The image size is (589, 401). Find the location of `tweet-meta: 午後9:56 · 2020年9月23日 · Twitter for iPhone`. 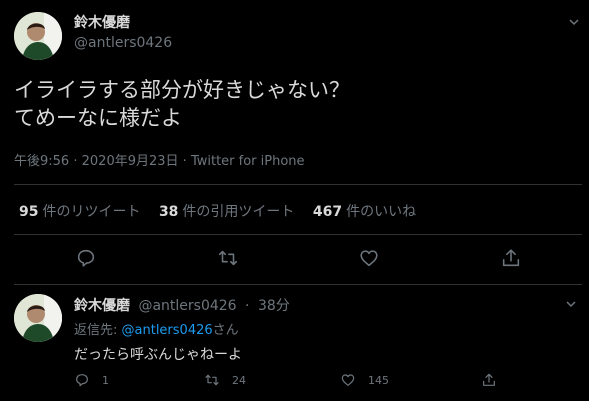

tweet-meta: 午後9:56 · 2020年9月23日 · Twitter for iPhone is located at coordinates (159, 159).